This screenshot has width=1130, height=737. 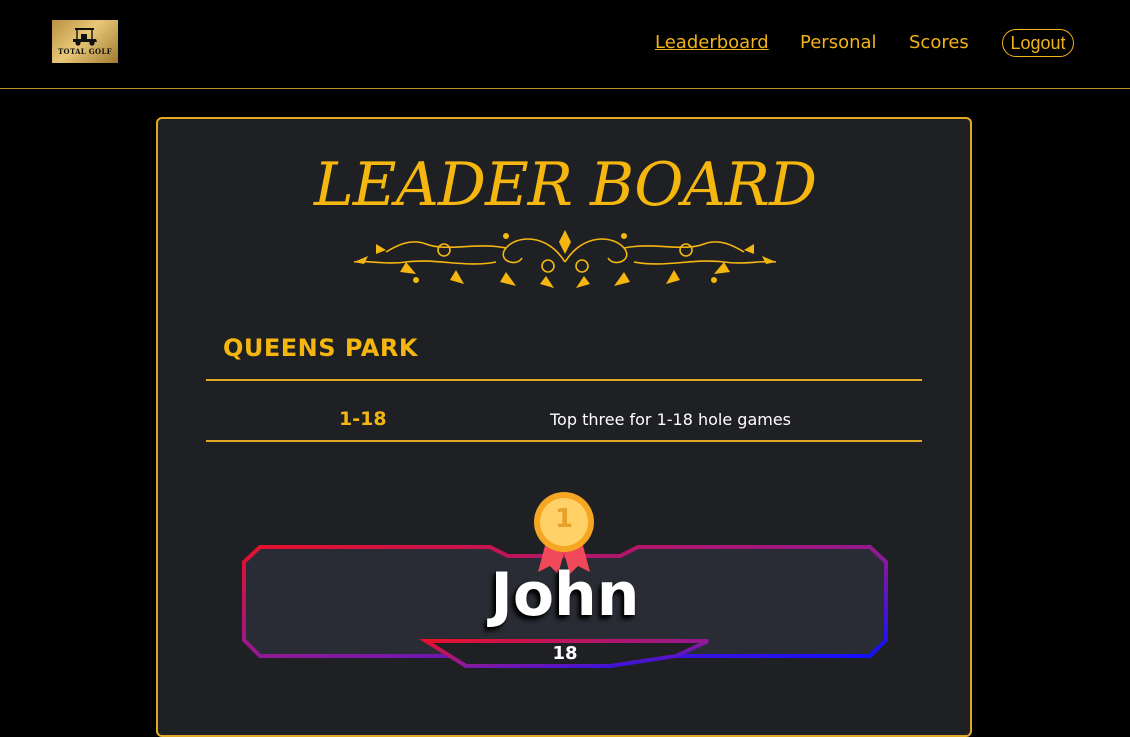 I want to click on logout-button: Logout, so click(x=1038, y=43).